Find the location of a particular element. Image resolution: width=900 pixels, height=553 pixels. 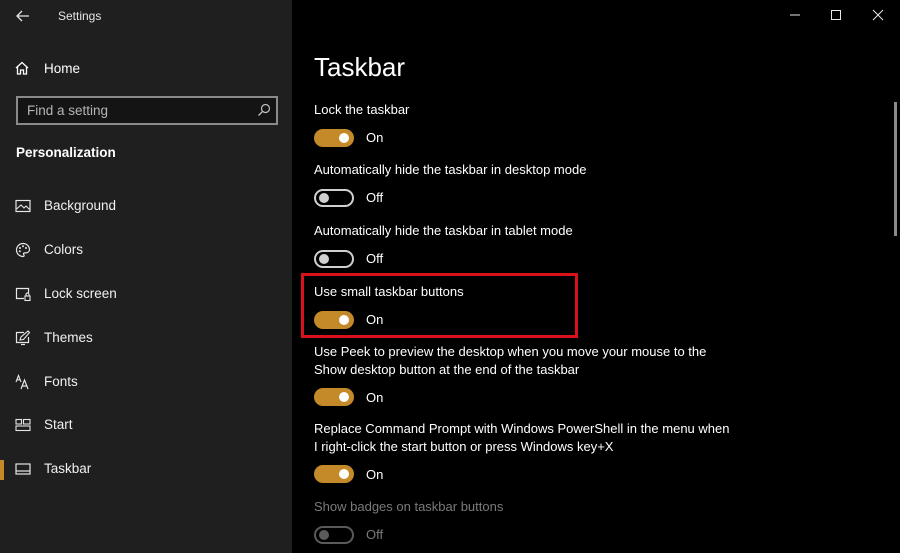

search-input is located at coordinates (136, 110).